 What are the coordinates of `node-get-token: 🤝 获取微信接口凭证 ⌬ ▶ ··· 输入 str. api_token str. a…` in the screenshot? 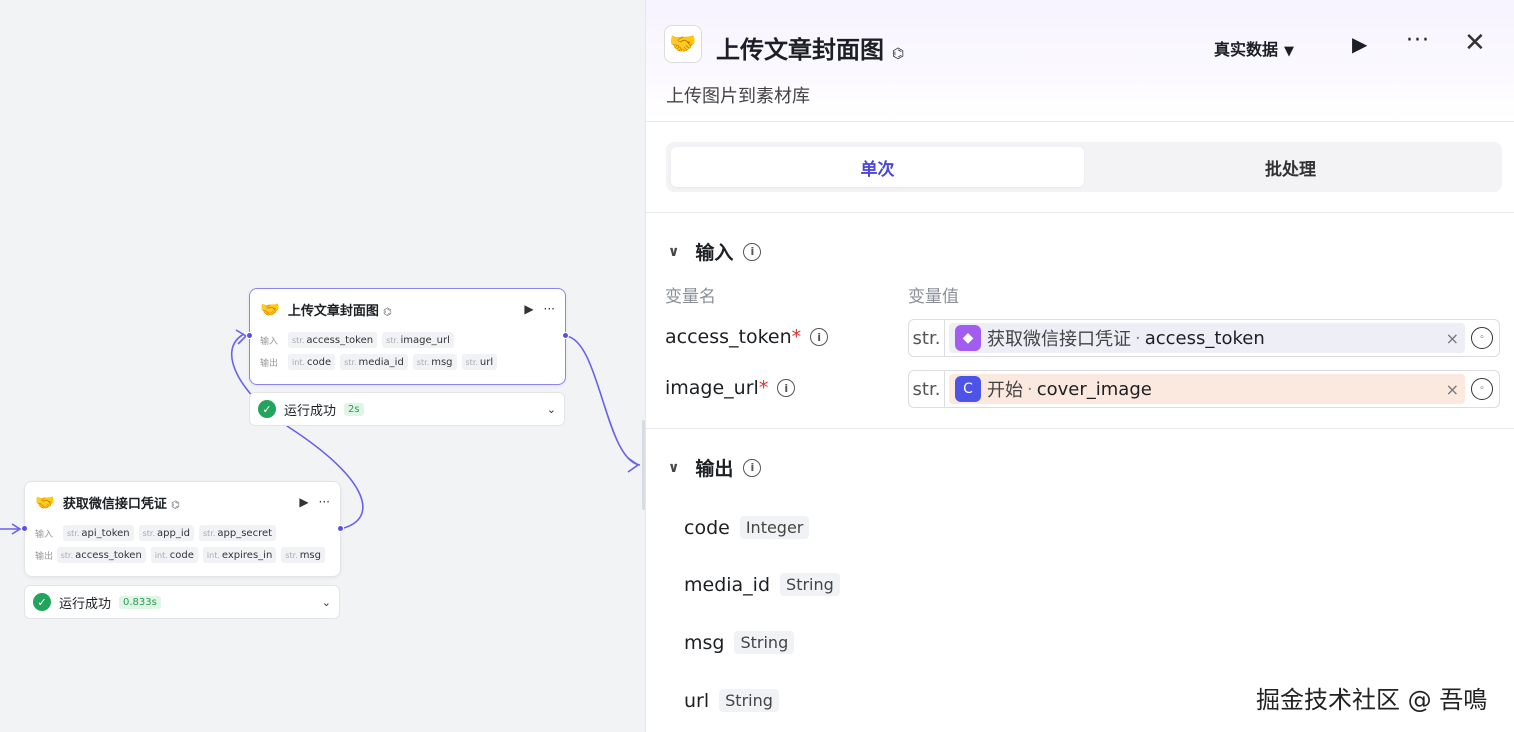 It's located at (182, 529).